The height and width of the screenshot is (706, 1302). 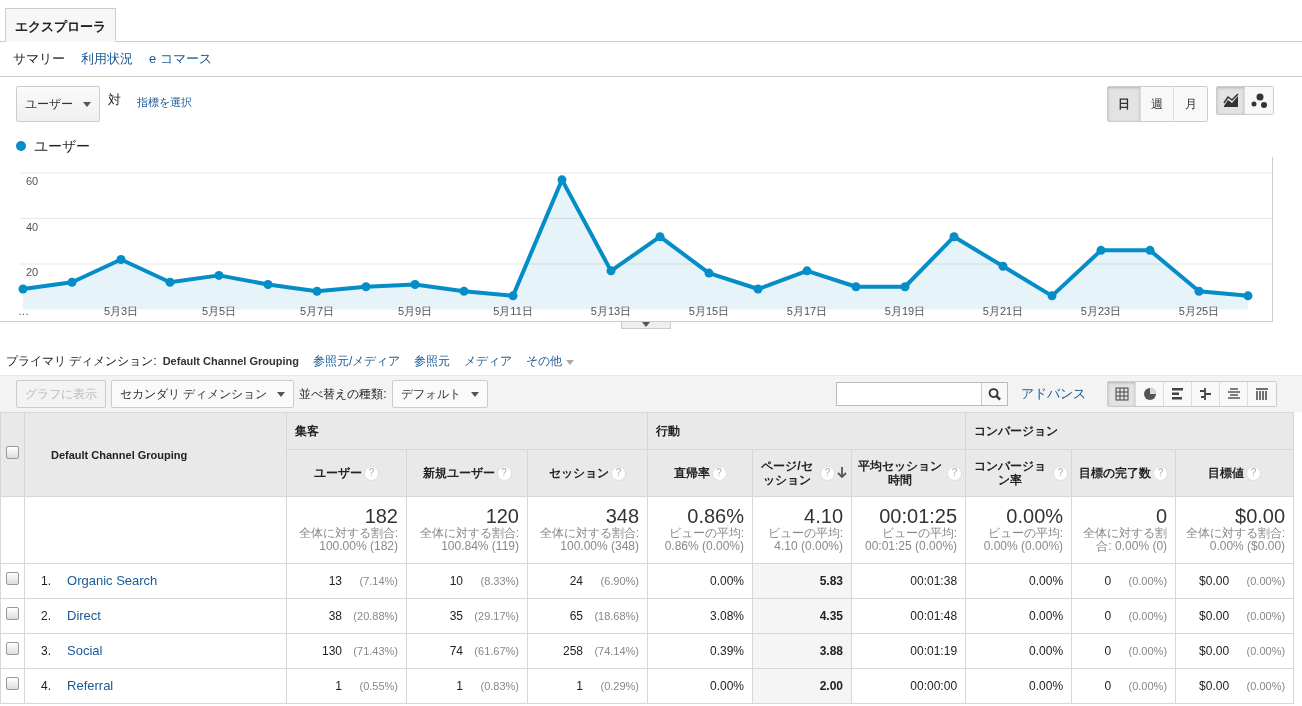 What do you see at coordinates (164, 102) in the screenshot?
I see `select-metric-link: 指標を選択` at bounding box center [164, 102].